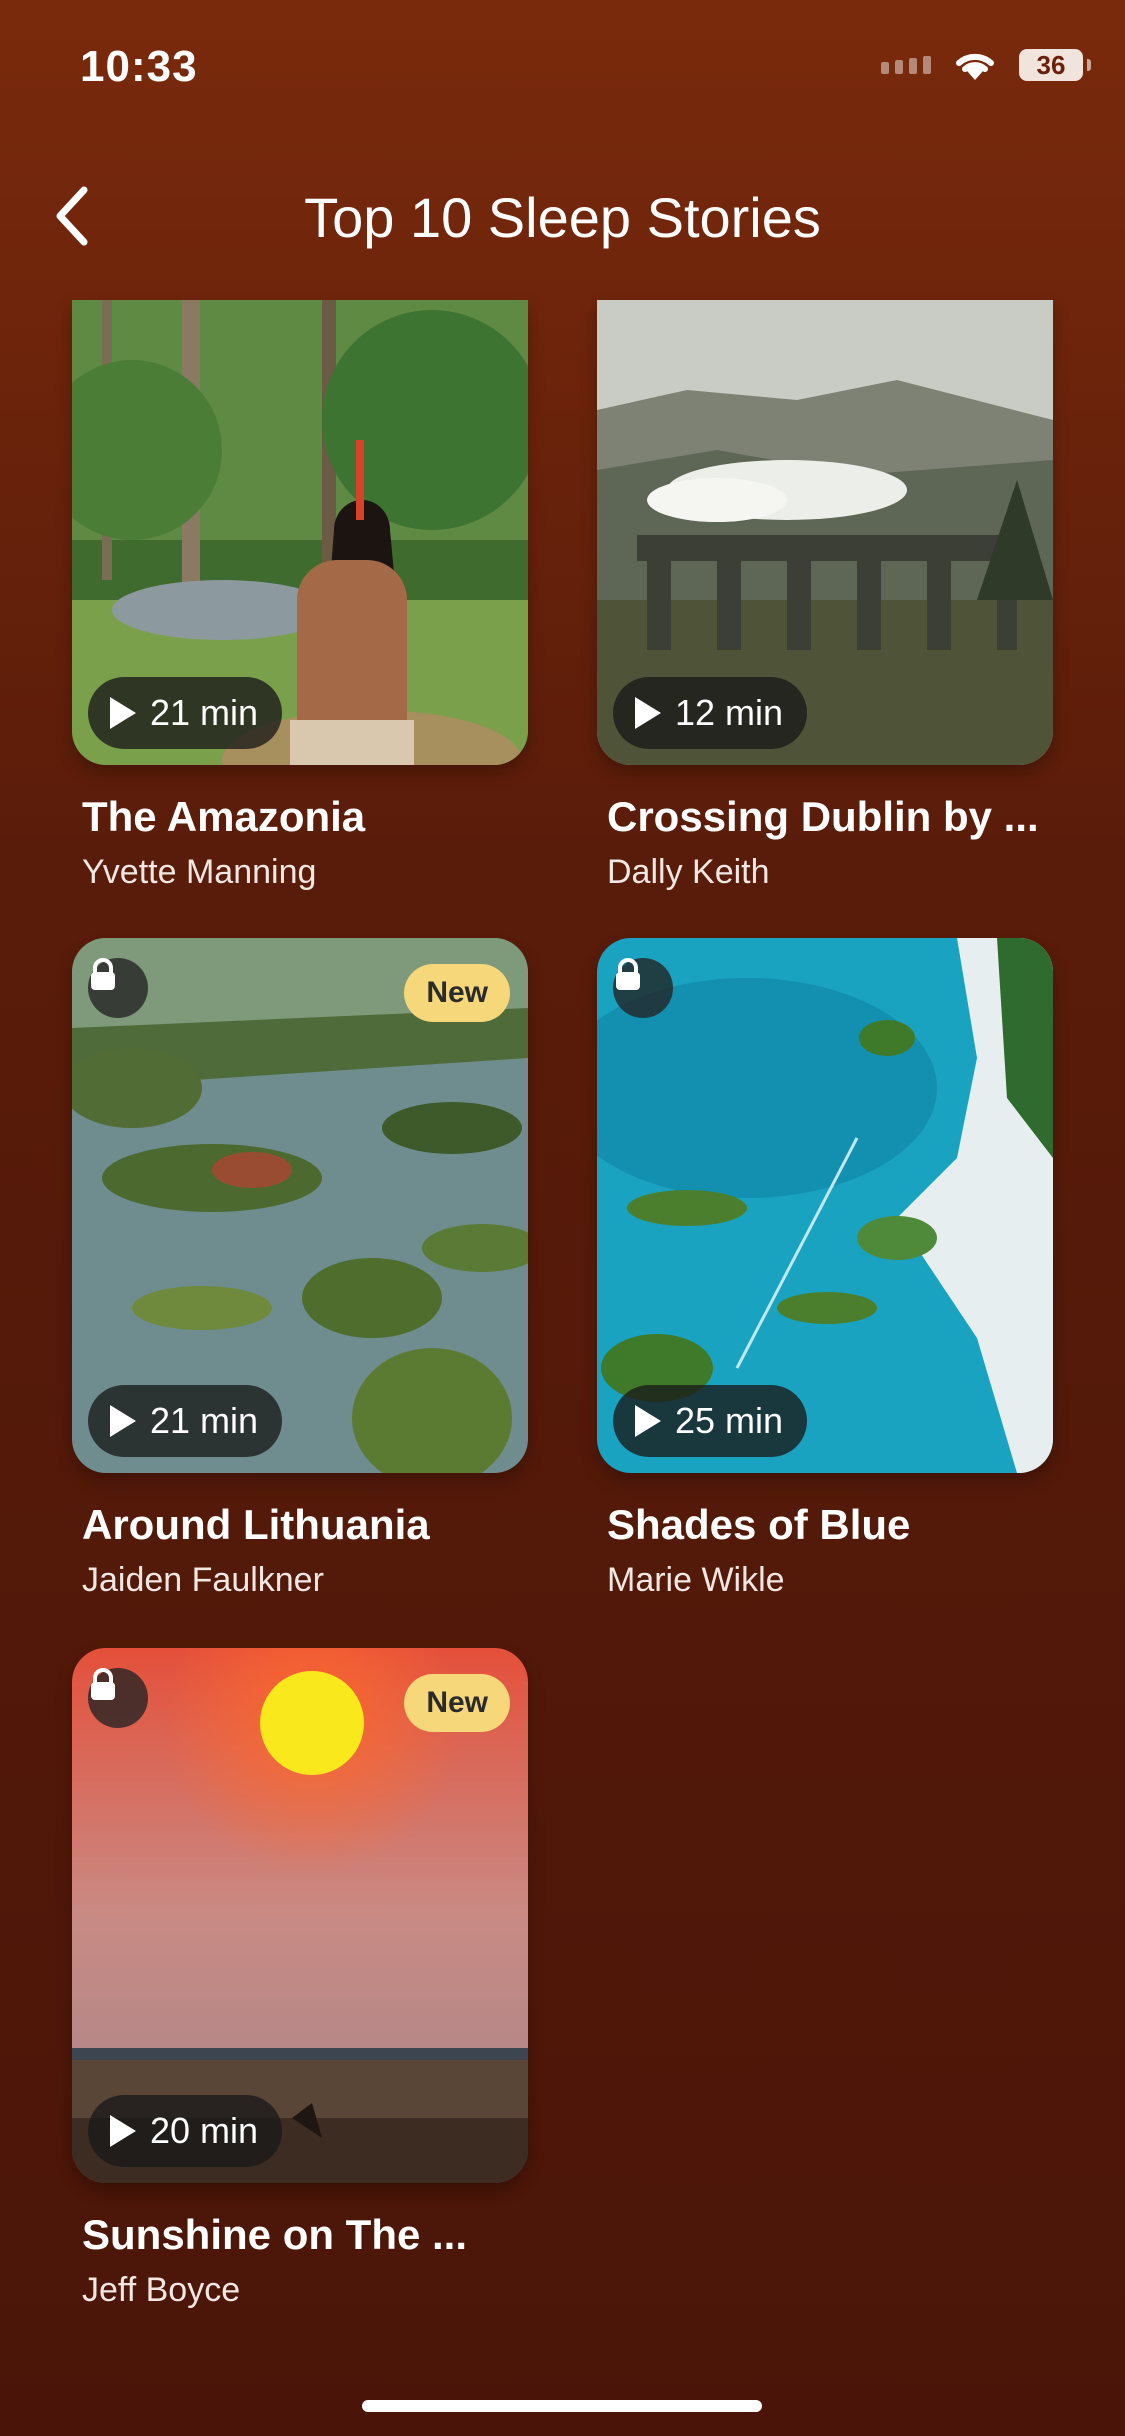 This screenshot has width=1125, height=2436. Describe the element at coordinates (825, 532) in the screenshot. I see `story-thumbnail: 12 min` at that location.